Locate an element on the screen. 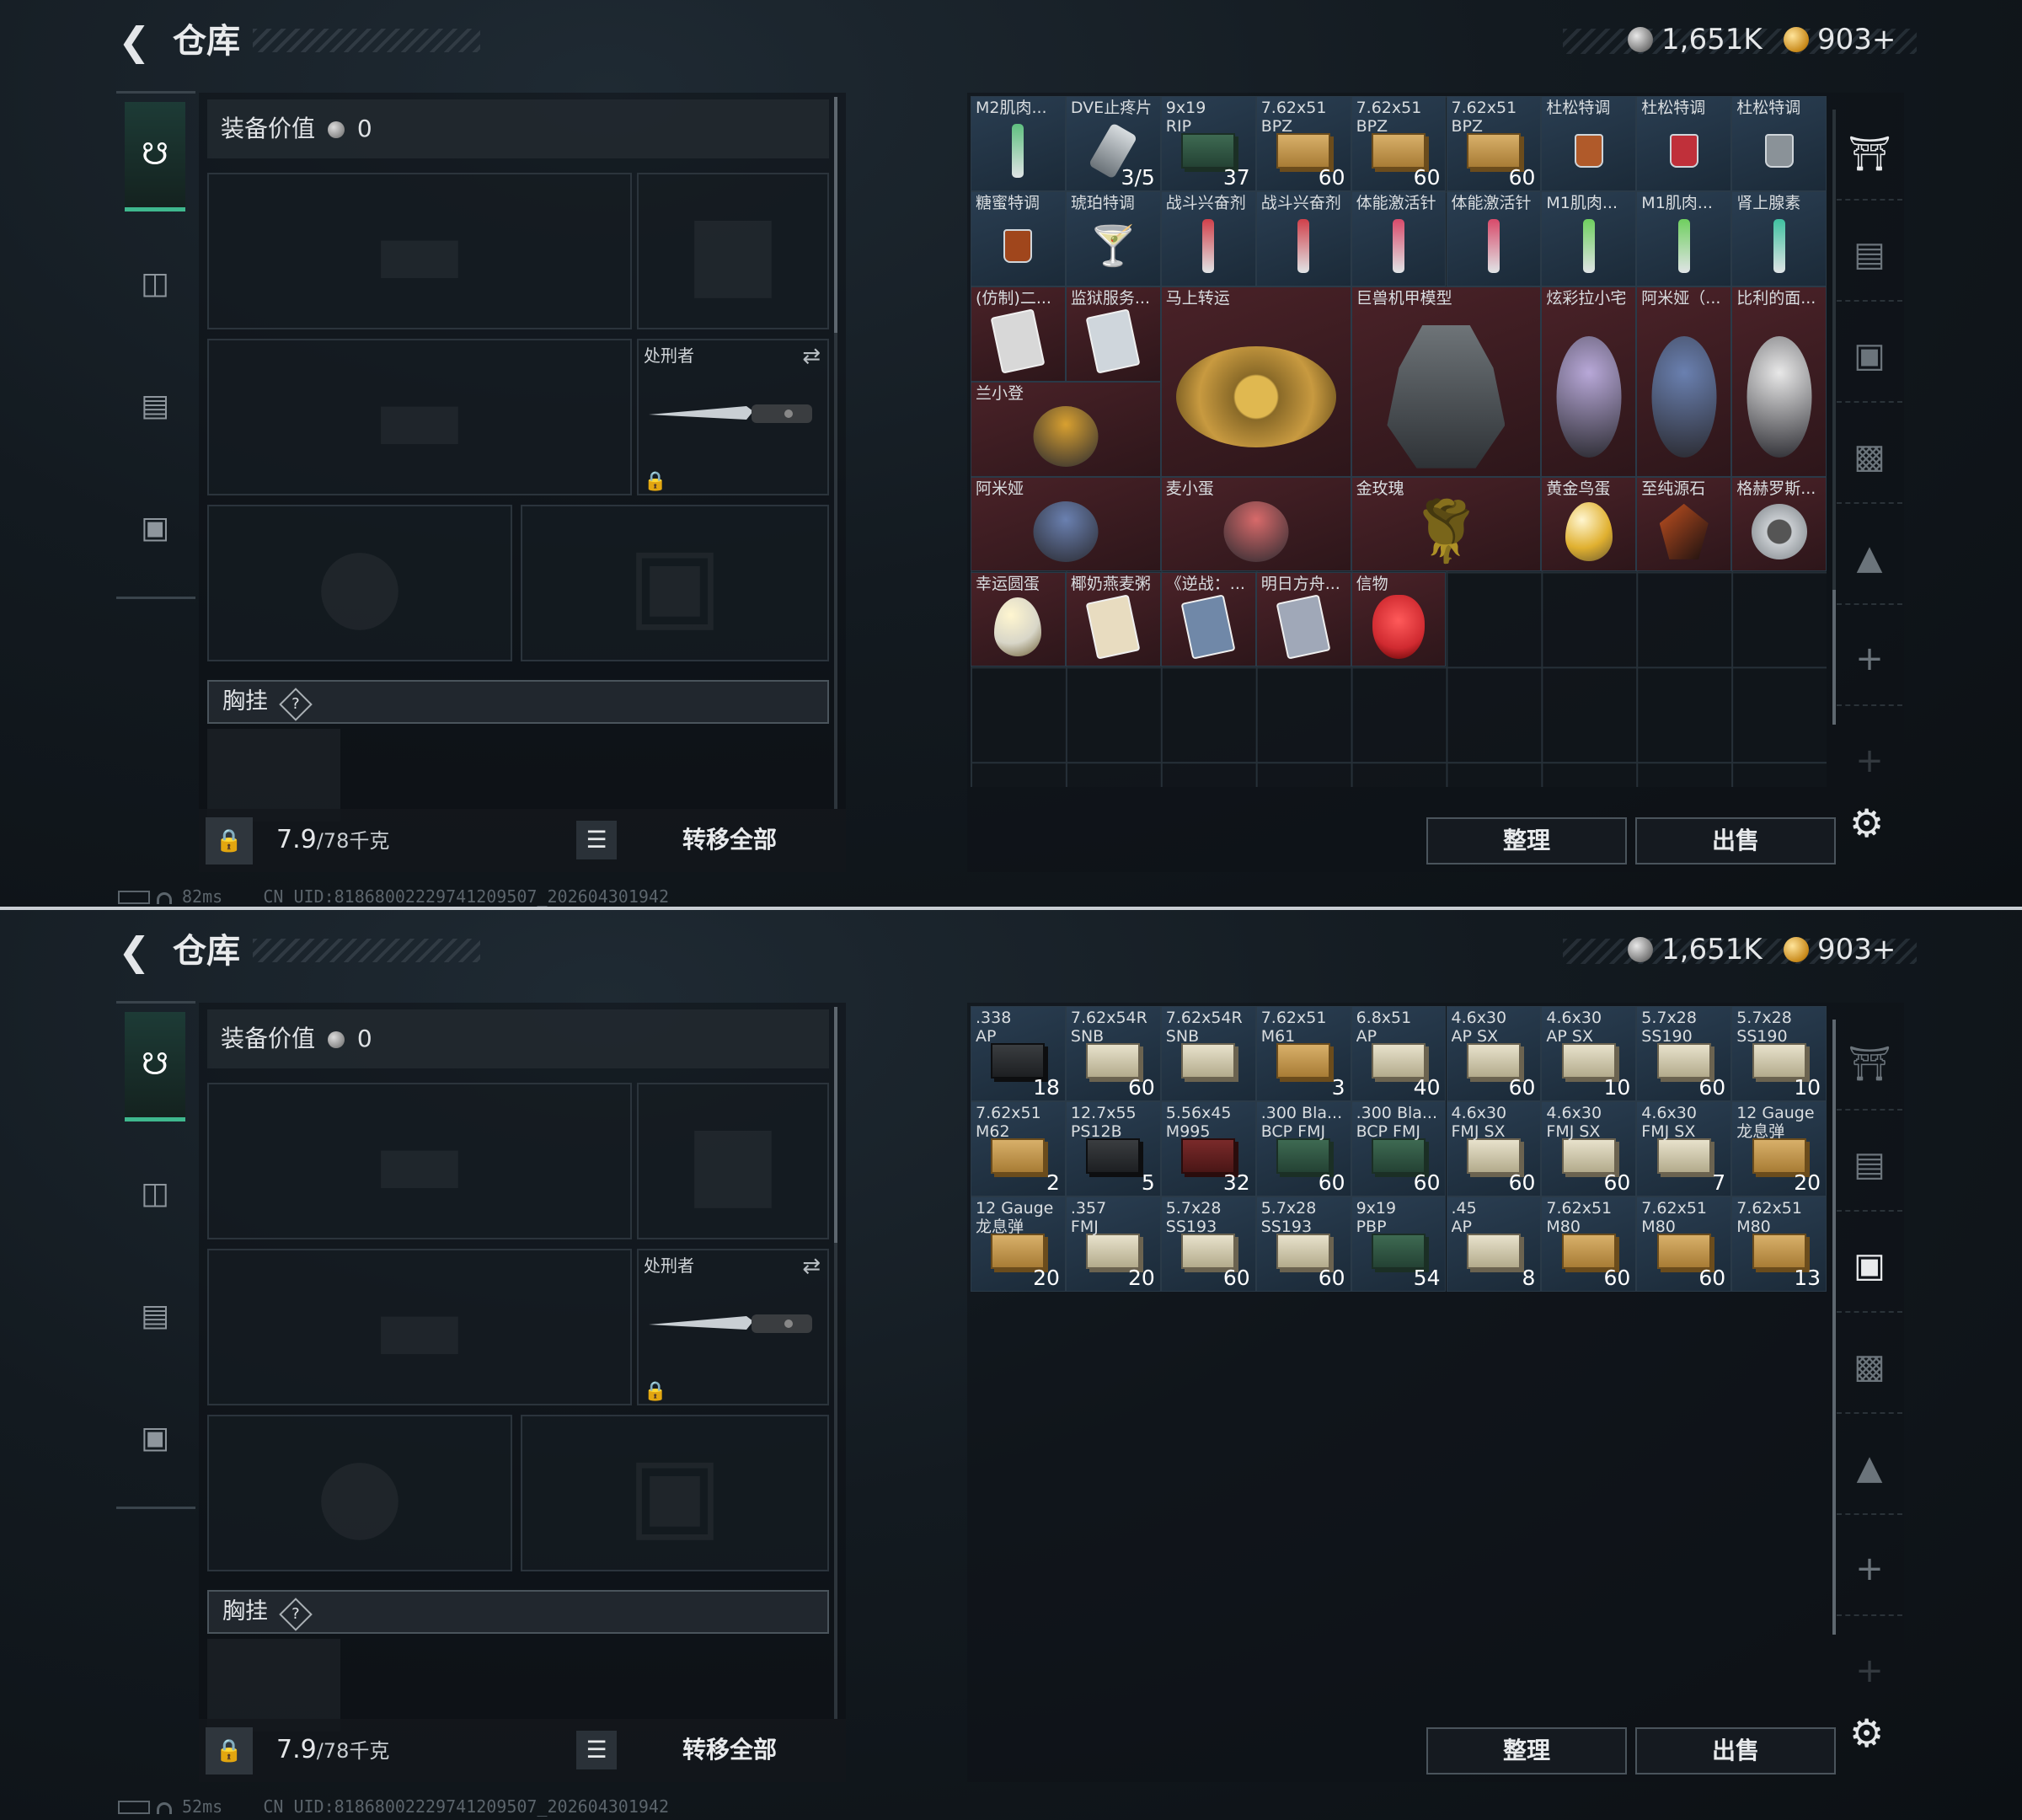 The width and height of the screenshot is (2022, 1820). stash-tab-4-icon: ▩ is located at coordinates (1869, 457).